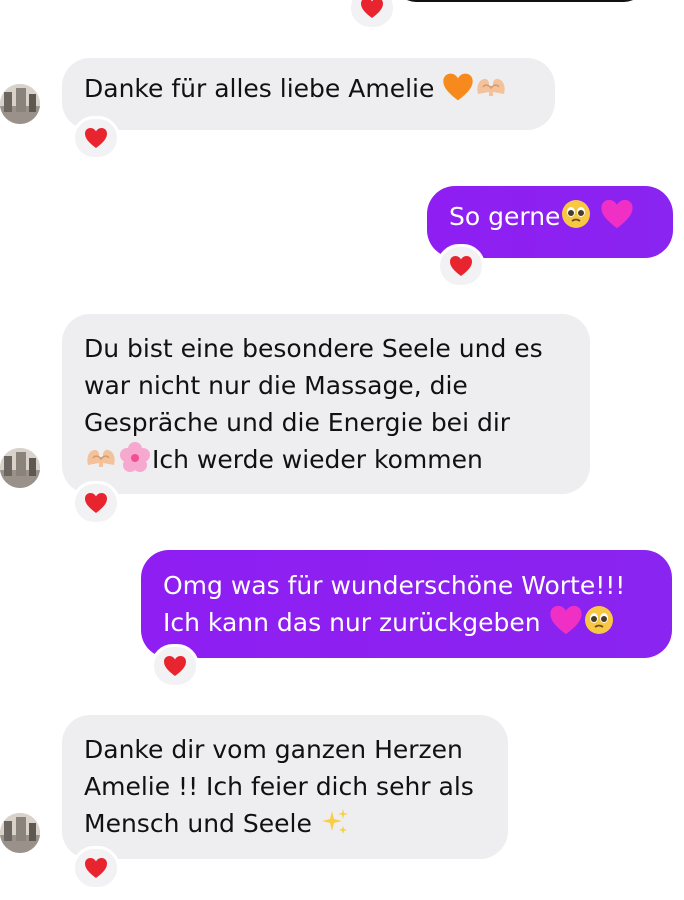 This screenshot has height=900, width=684. Describe the element at coordinates (259, 88) in the screenshot. I see `message-text: Danke für alles liebe Amelie` at that location.